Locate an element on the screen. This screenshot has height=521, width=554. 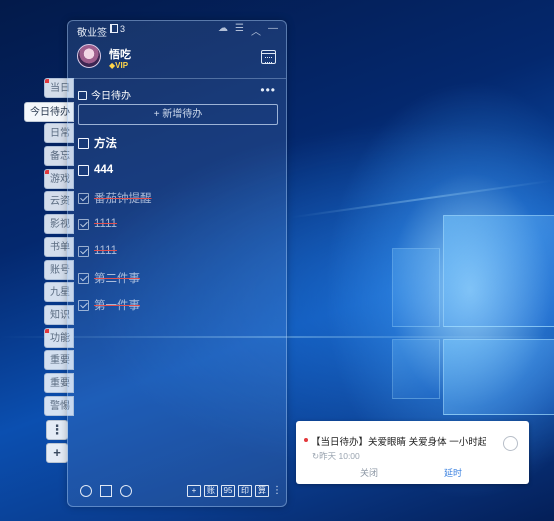
close-button: 关闭 is located at coordinates (369, 472).